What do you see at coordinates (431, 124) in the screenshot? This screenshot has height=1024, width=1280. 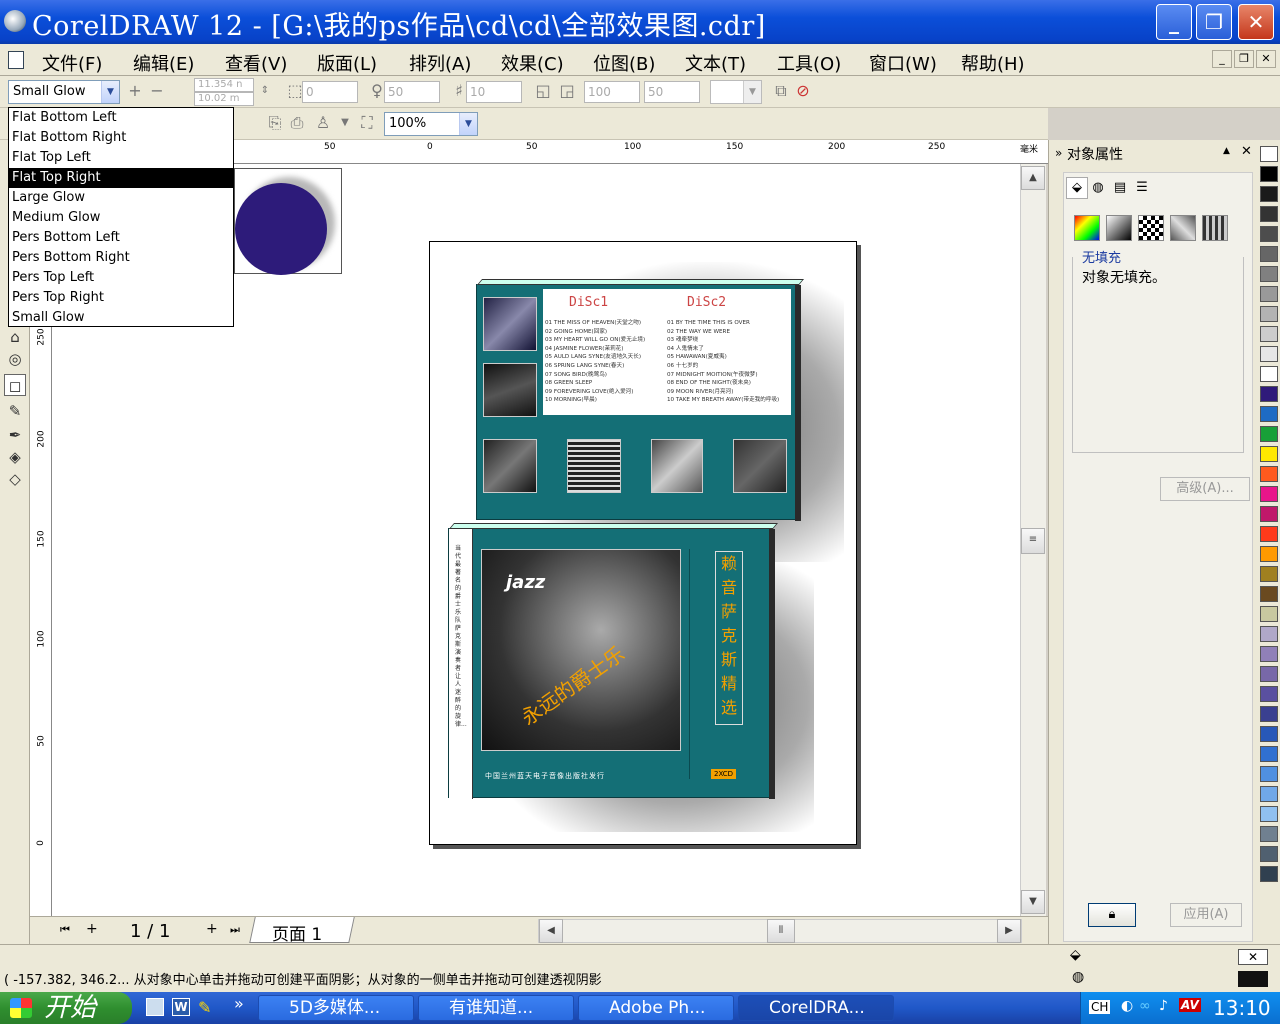 I see `zoom-combo: 100% ▼` at bounding box center [431, 124].